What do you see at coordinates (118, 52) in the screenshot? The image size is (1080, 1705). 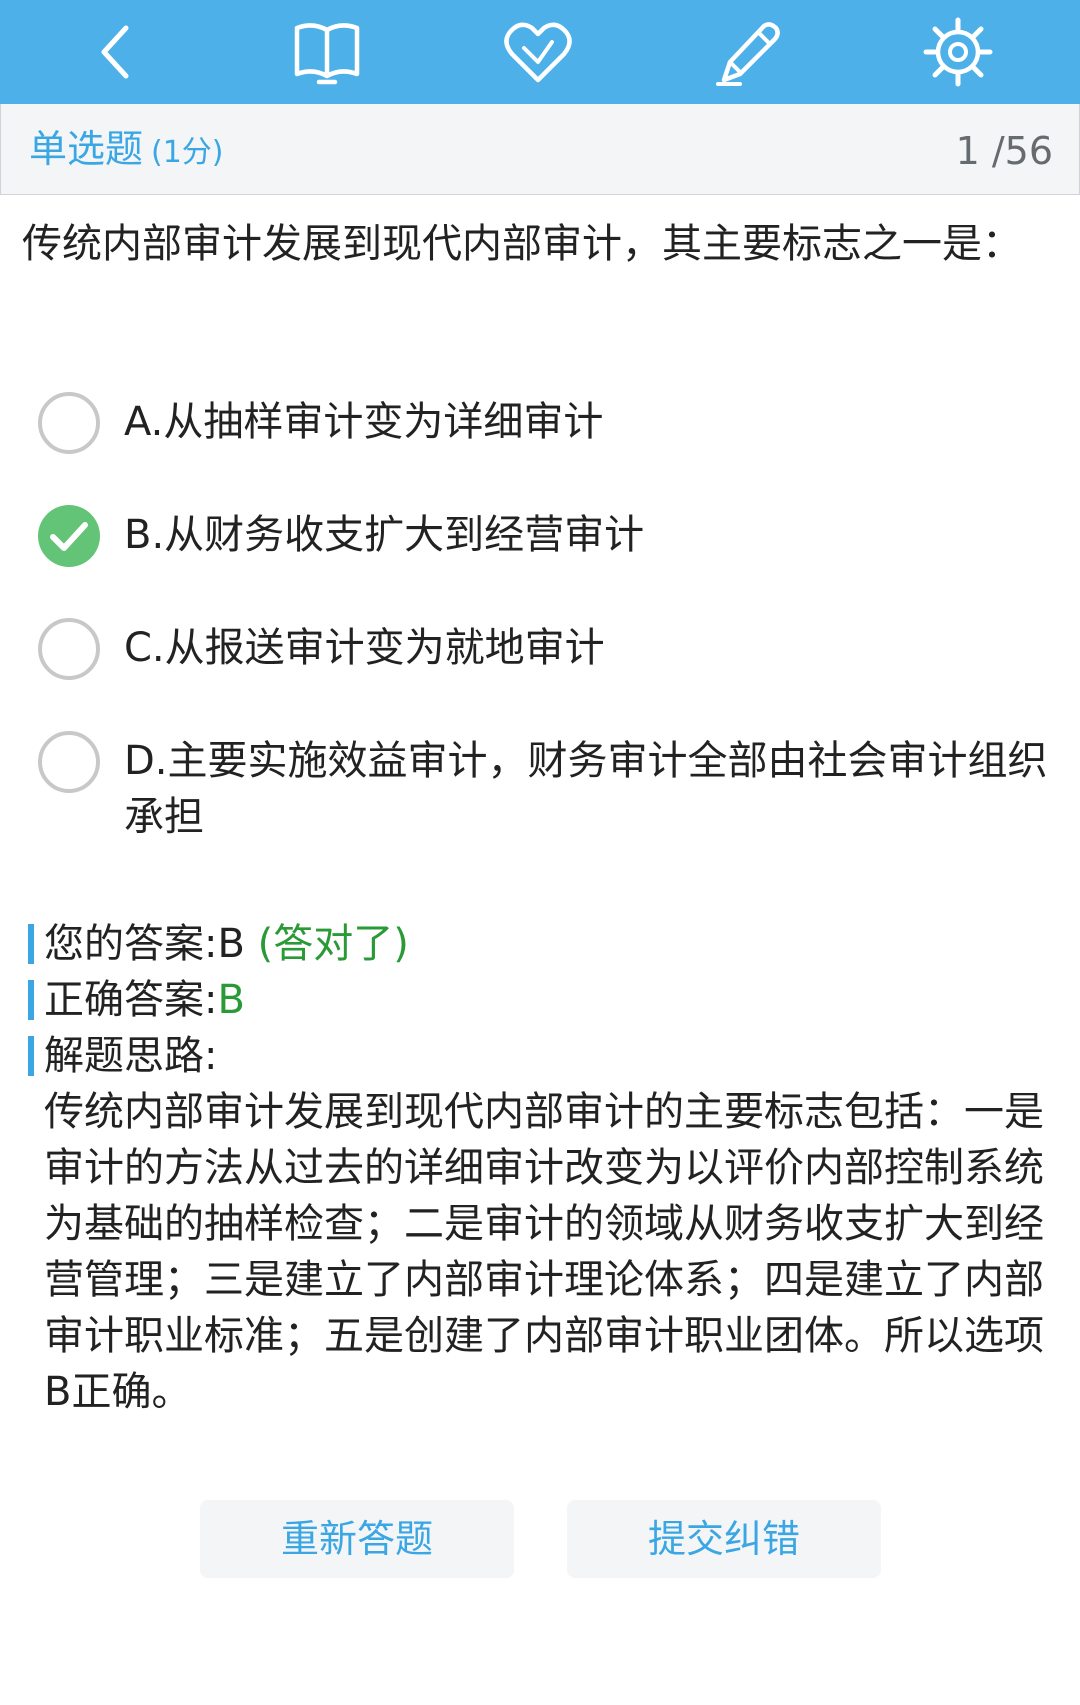 I see `back-icon` at bounding box center [118, 52].